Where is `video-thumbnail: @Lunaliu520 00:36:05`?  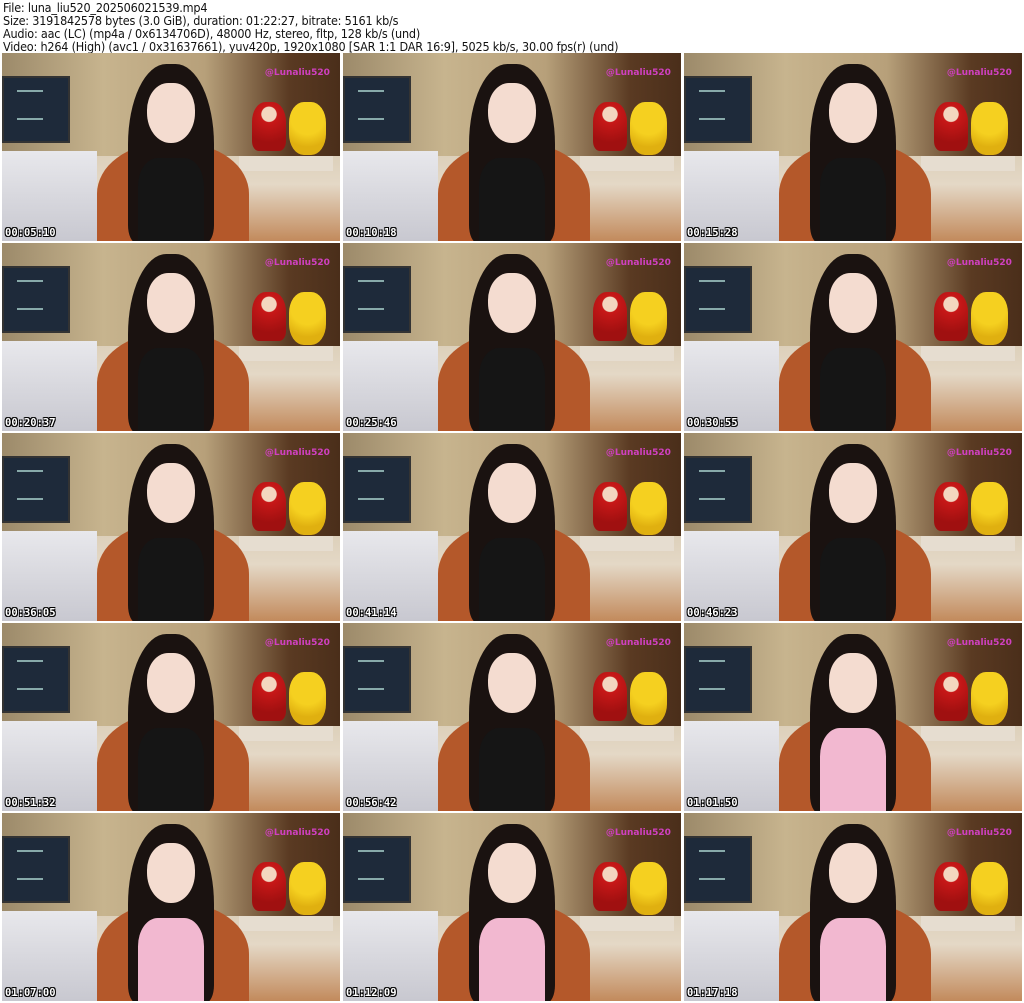
video-thumbnail: @Lunaliu520 00:36:05 is located at coordinates (171, 527).